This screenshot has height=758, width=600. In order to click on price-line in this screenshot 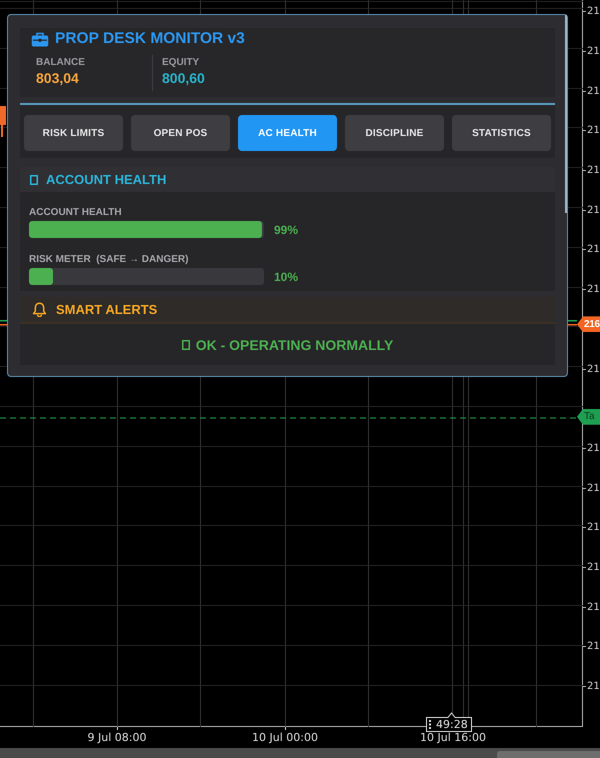, I will do `click(572, 325)`.